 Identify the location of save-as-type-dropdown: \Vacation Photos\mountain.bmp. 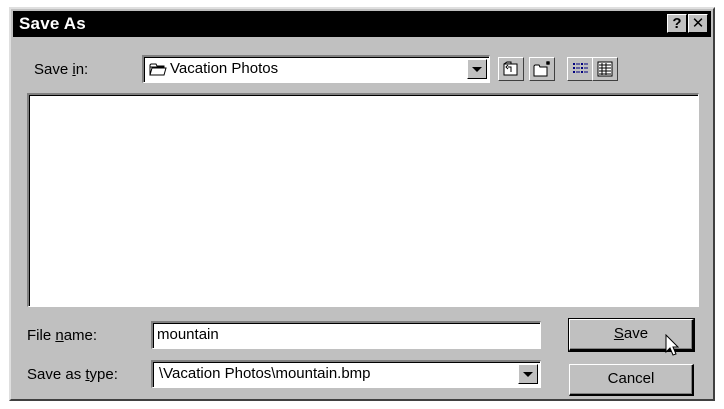
(346, 374).